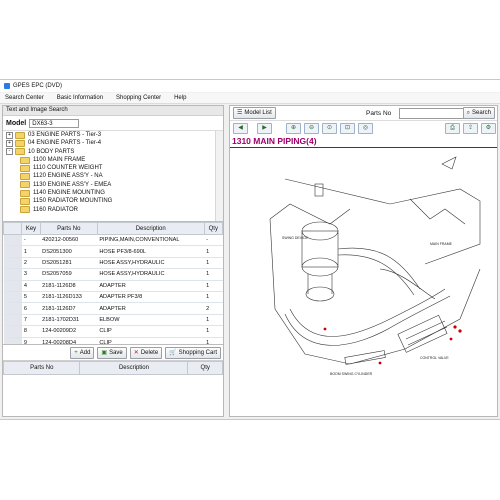 This screenshot has height=500, width=500. Describe the element at coordinates (150, 228) in the screenshot. I see `col-description: Description` at that location.